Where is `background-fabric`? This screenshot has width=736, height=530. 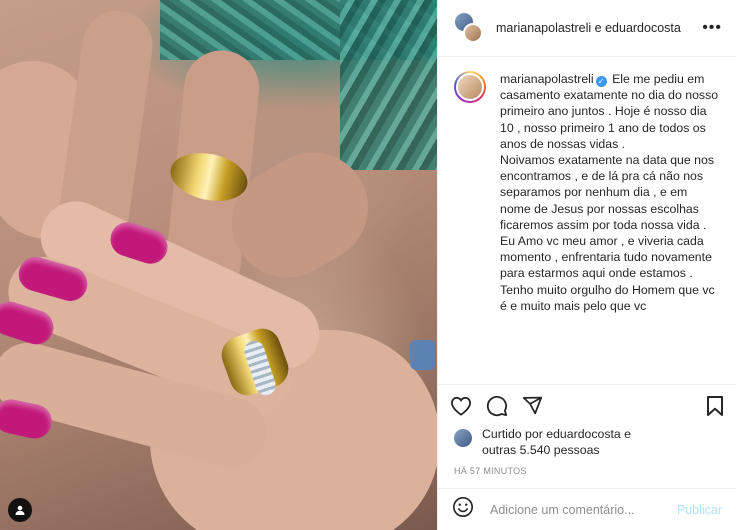
background-fabric is located at coordinates (388, 85).